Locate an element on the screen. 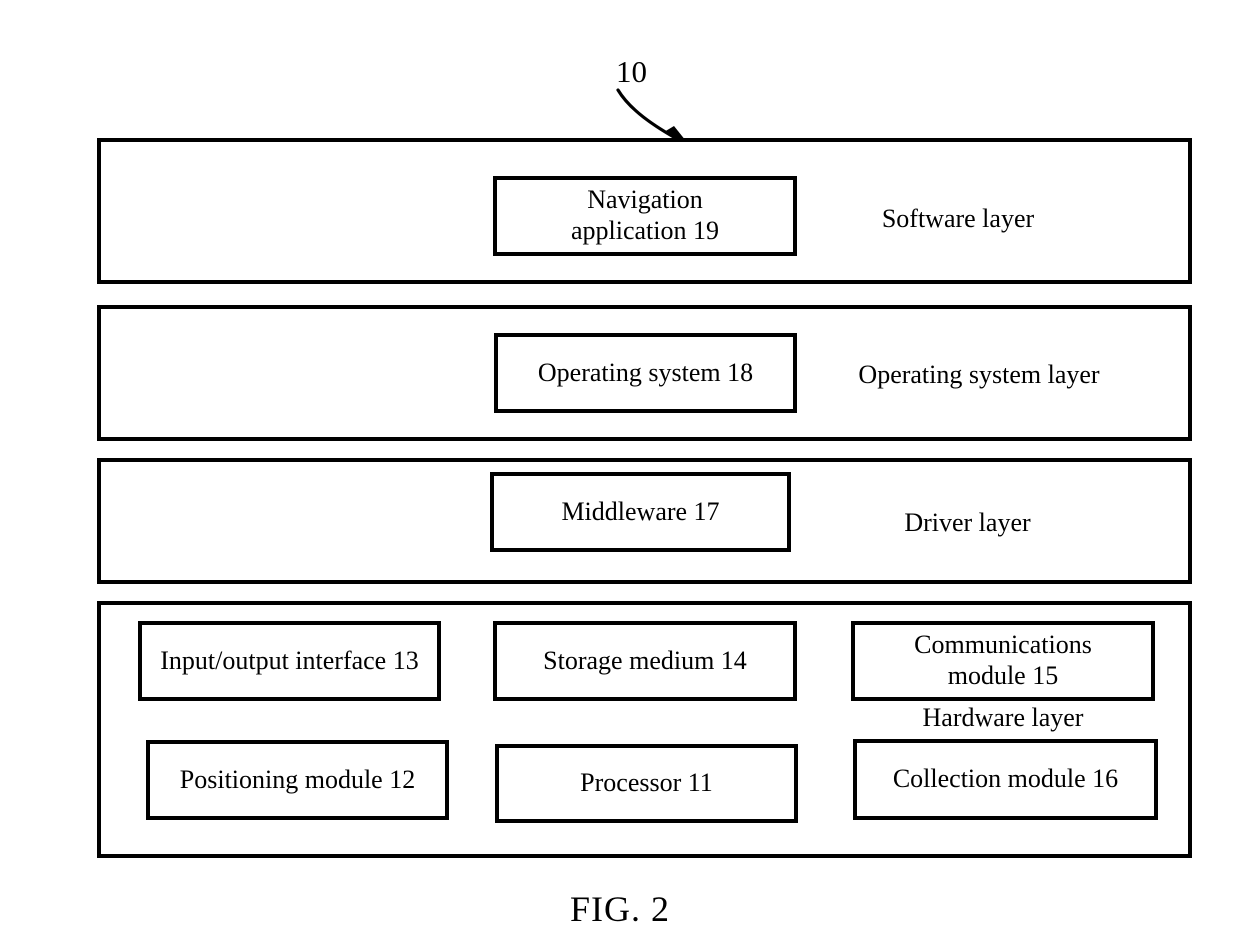  positioning-module-box: Positioning module 12 is located at coordinates (297, 780).